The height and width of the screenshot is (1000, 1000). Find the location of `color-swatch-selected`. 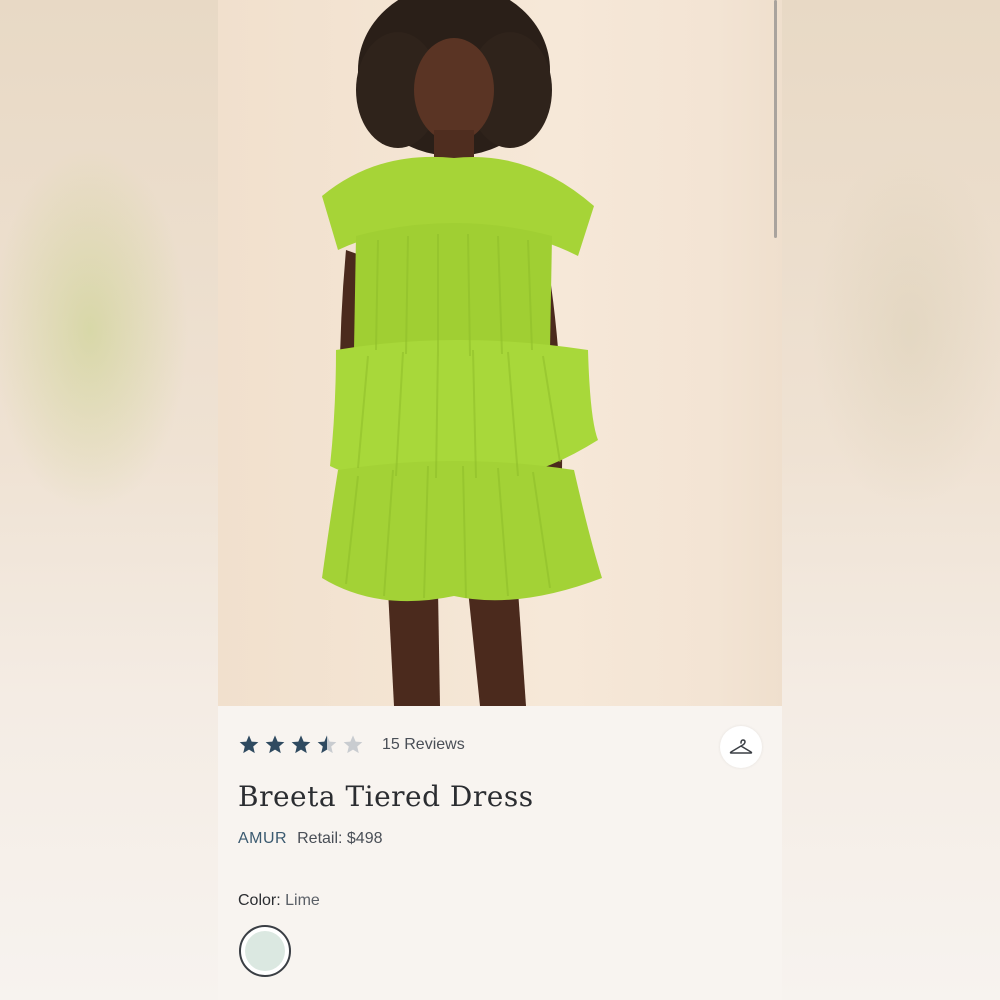

color-swatch-selected is located at coordinates (265, 951).